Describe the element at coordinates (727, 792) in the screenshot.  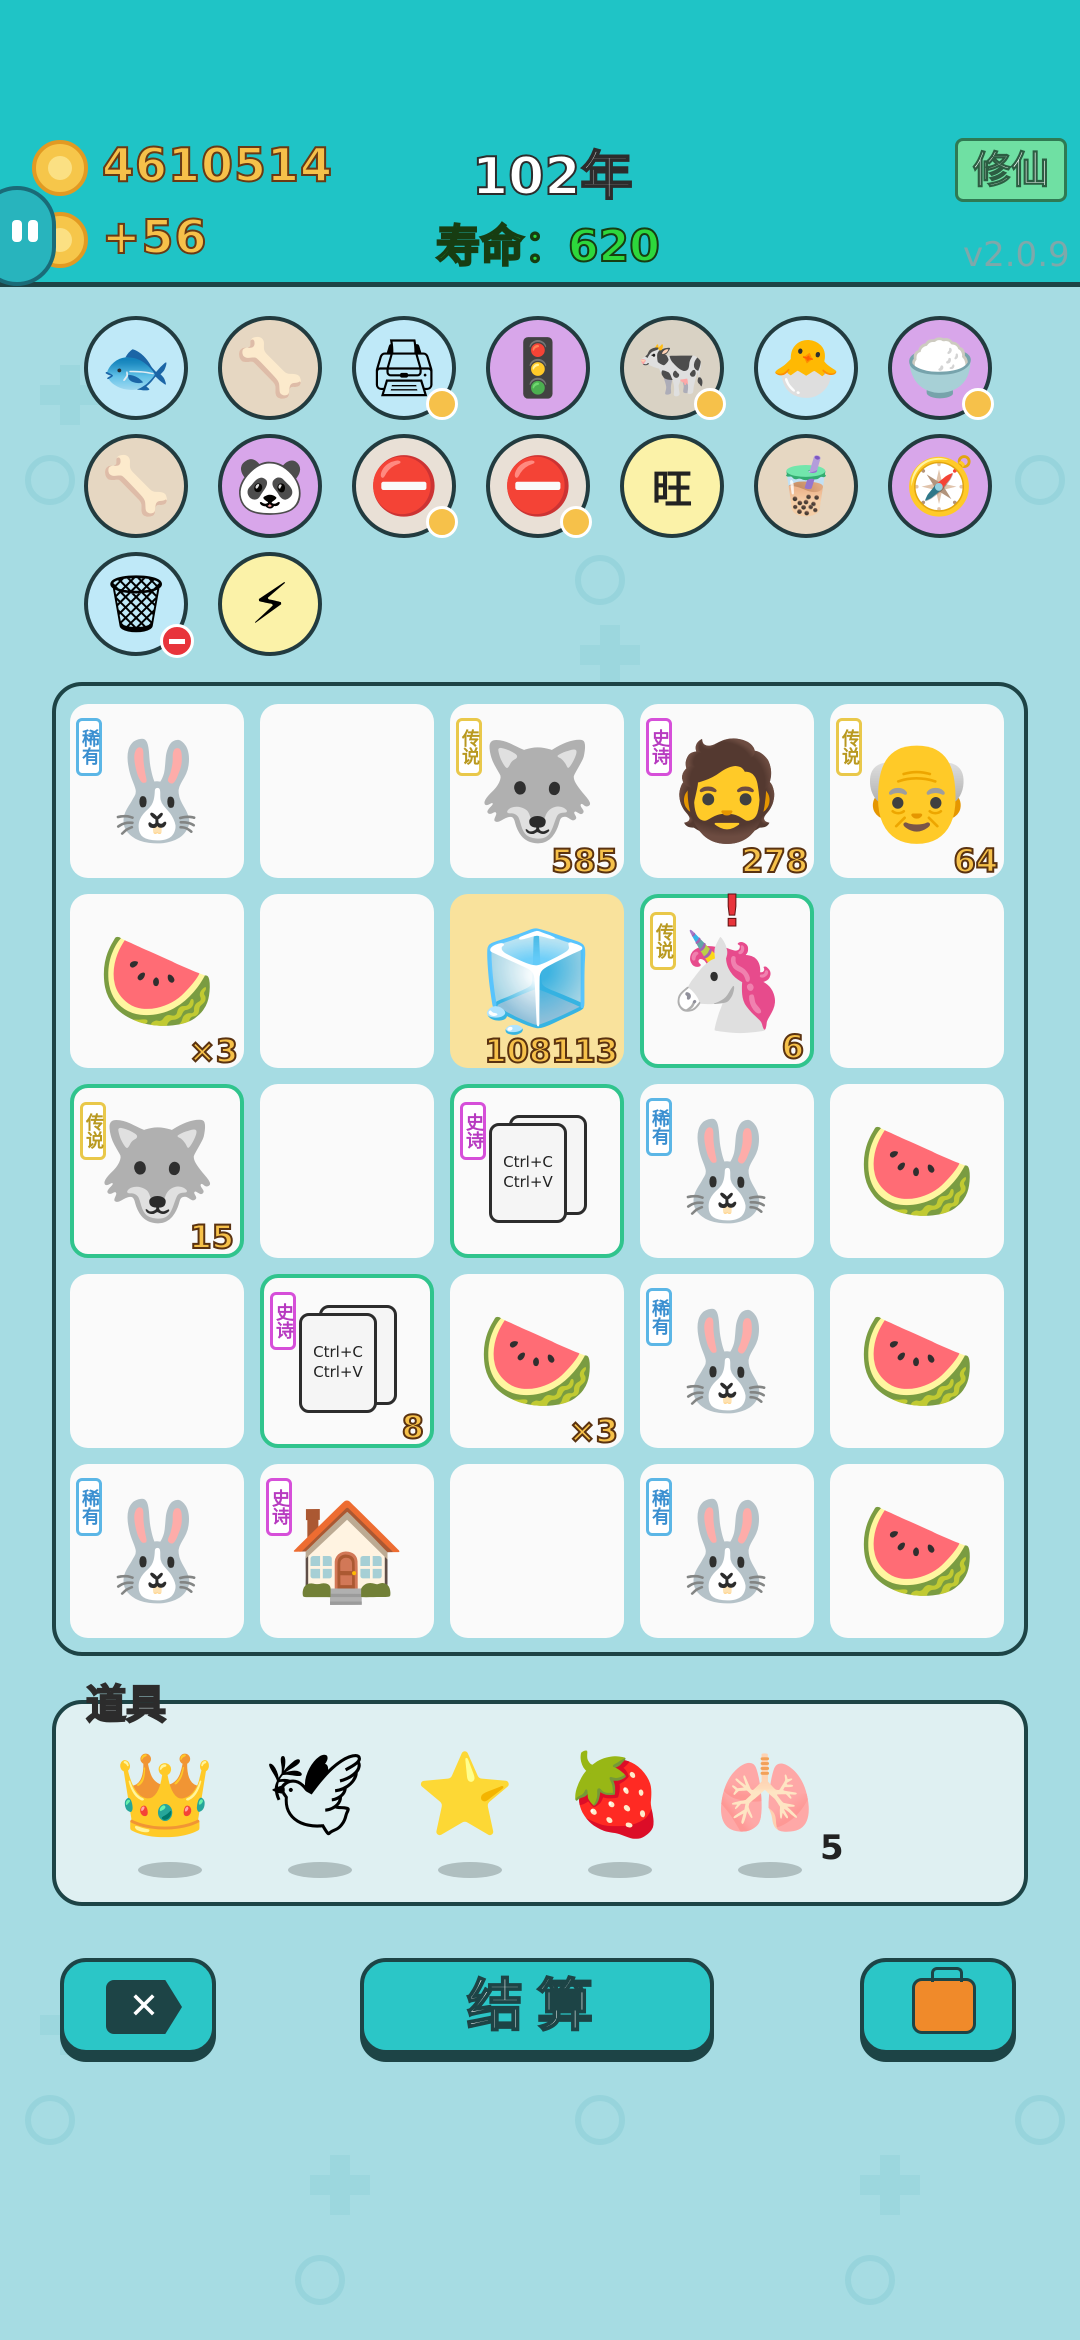
I see `grid-cell: 🧔 史诗 278` at that location.